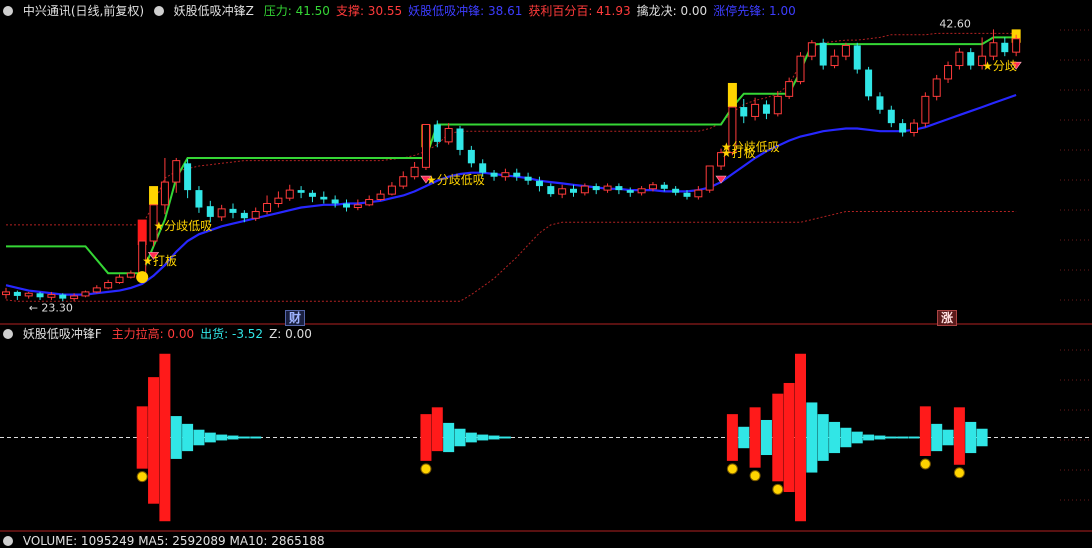  I want to click on header-value-4: 擒龙决: 0.00, so click(672, 11).